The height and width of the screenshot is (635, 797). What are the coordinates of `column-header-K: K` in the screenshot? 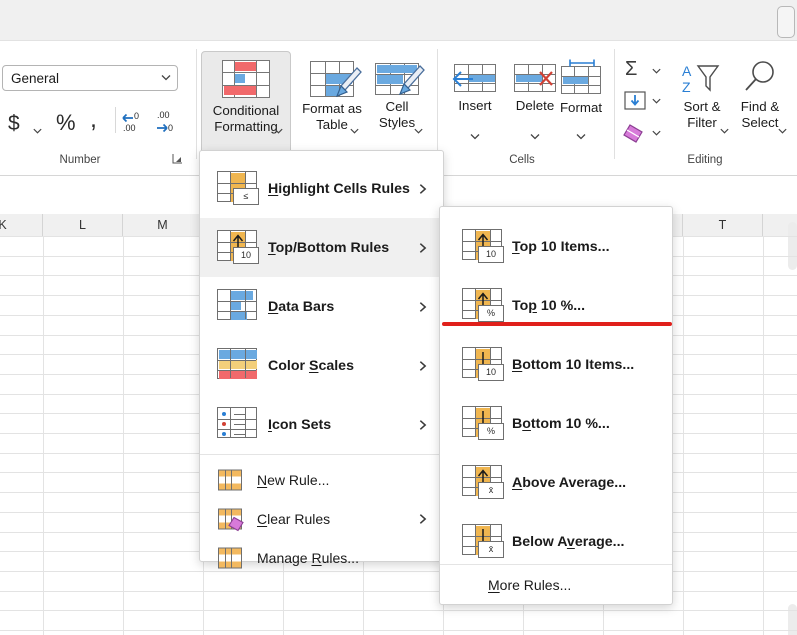 It's located at (21, 225).